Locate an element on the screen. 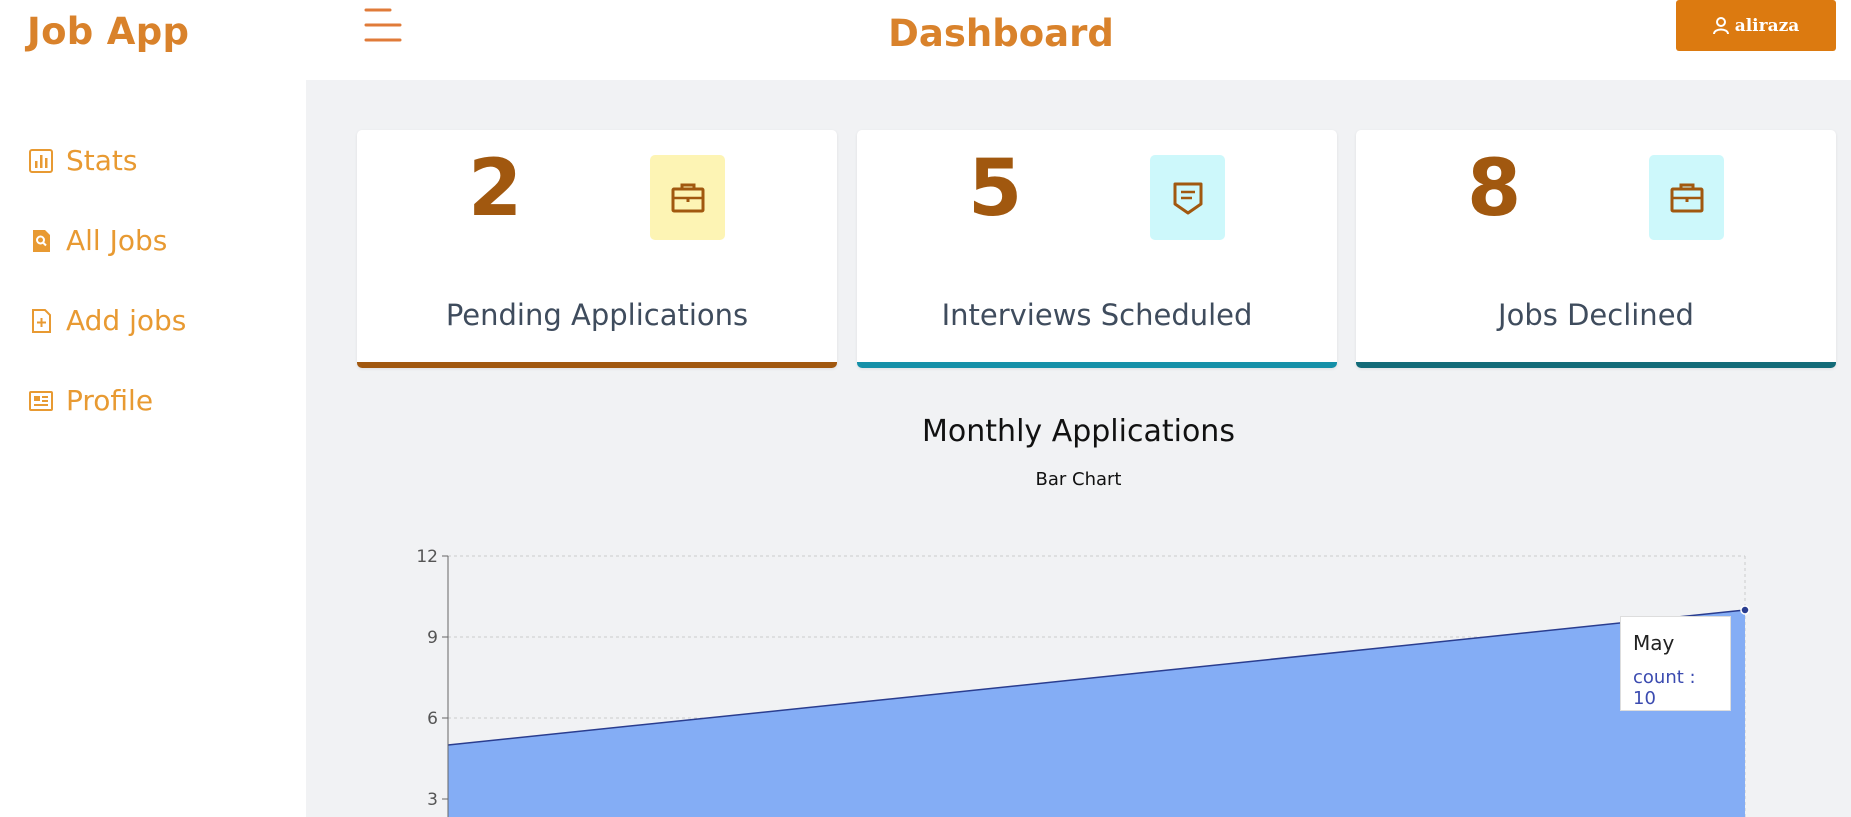 Image resolution: width=1851 pixels, height=817 pixels. sidebar-item-stats: Stats is located at coordinates (82, 160).